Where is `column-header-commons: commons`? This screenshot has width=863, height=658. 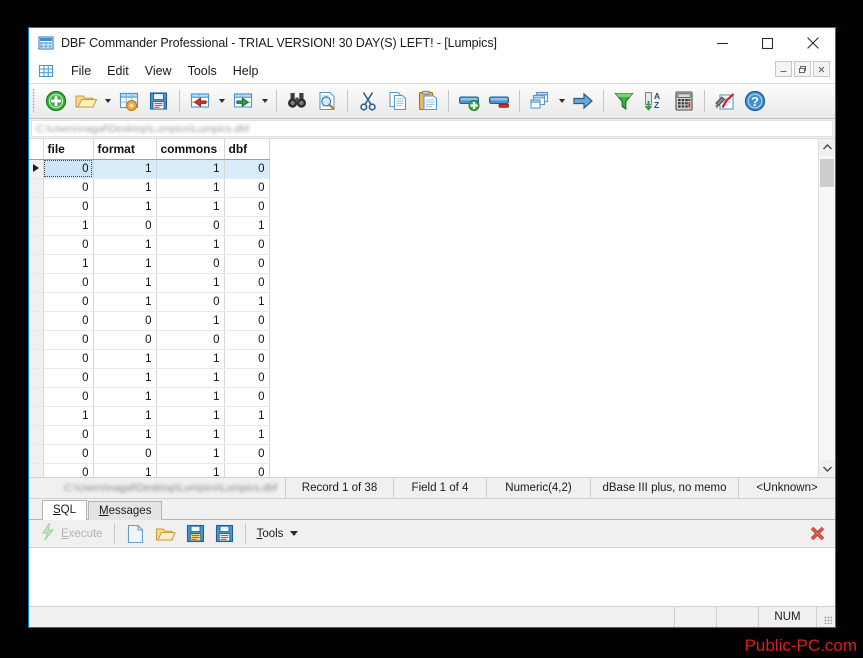 column-header-commons: commons is located at coordinates (190, 149).